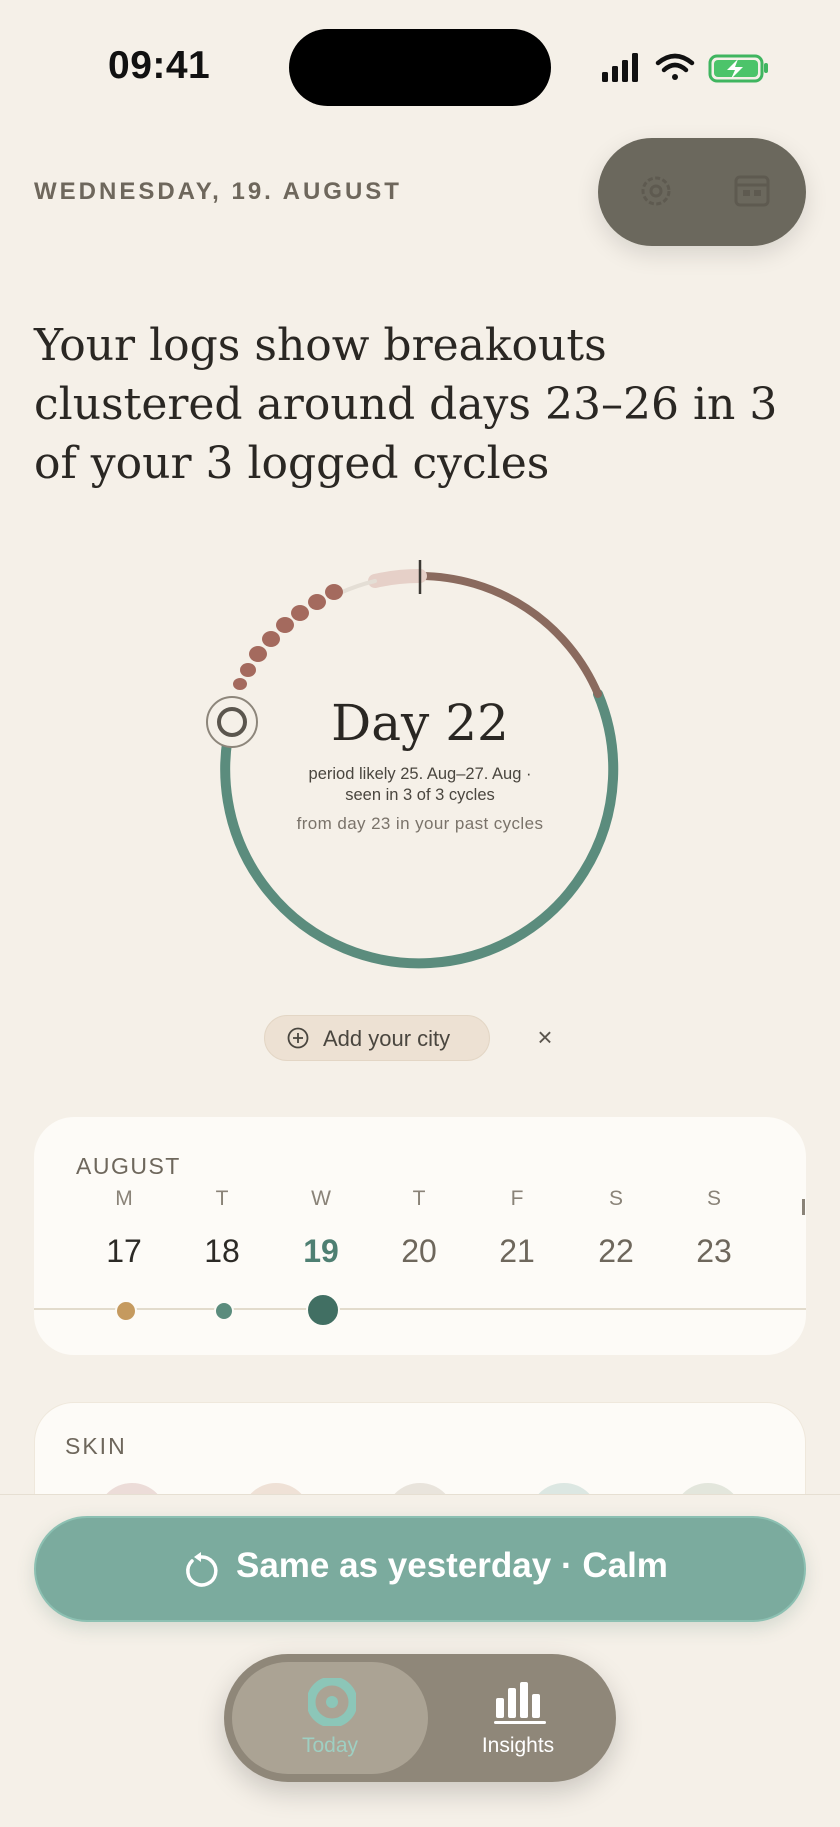 This screenshot has width=840, height=1827. Describe the element at coordinates (357, 587) in the screenshot. I see `ring-gray-arc` at that location.